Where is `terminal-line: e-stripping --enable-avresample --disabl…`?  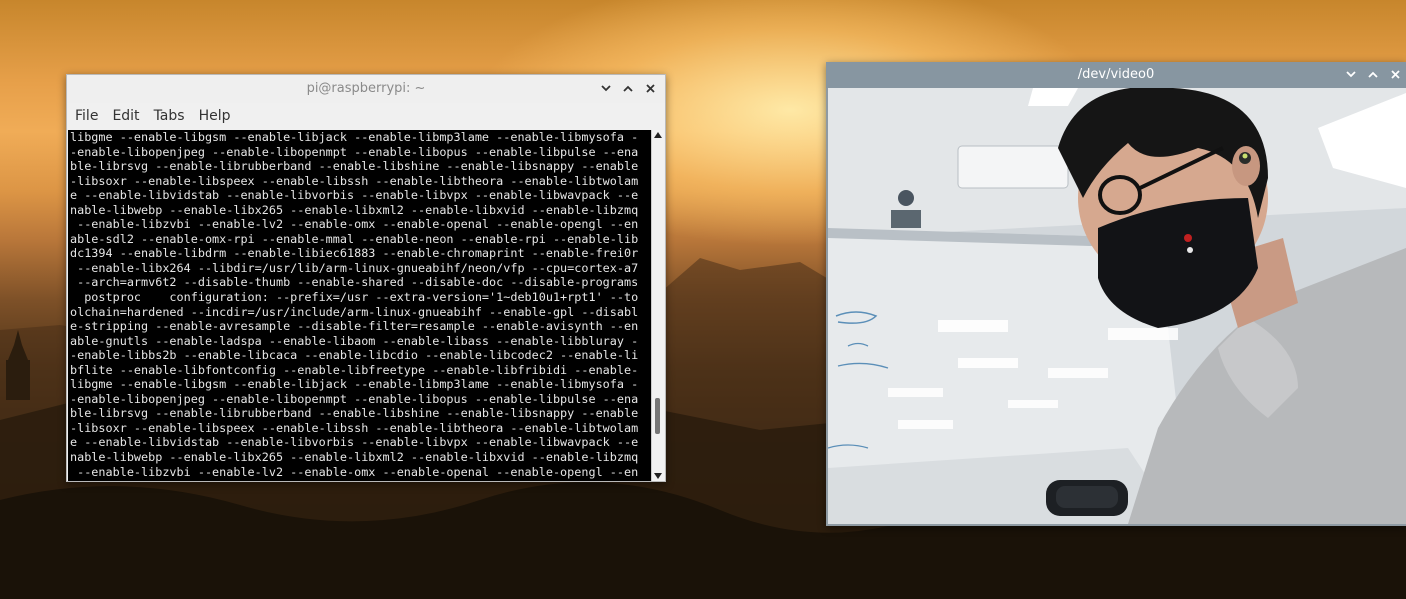 terminal-line: e-stripping --enable-avresample --disabl… is located at coordinates (354, 326).